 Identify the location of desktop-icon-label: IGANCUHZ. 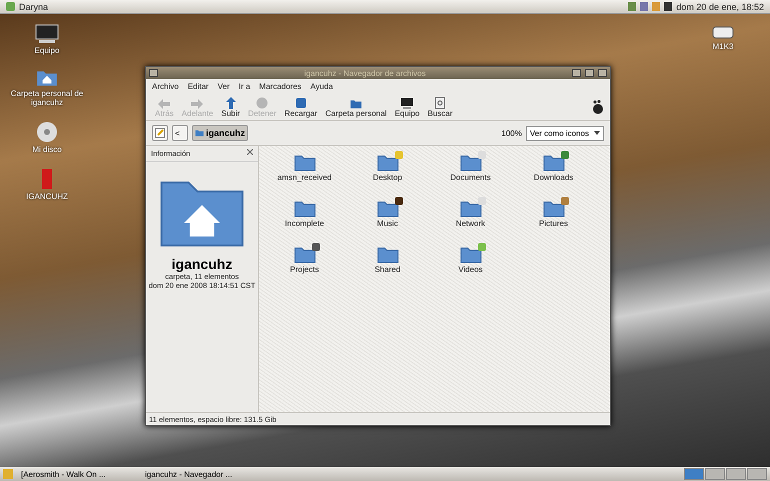
(47, 196).